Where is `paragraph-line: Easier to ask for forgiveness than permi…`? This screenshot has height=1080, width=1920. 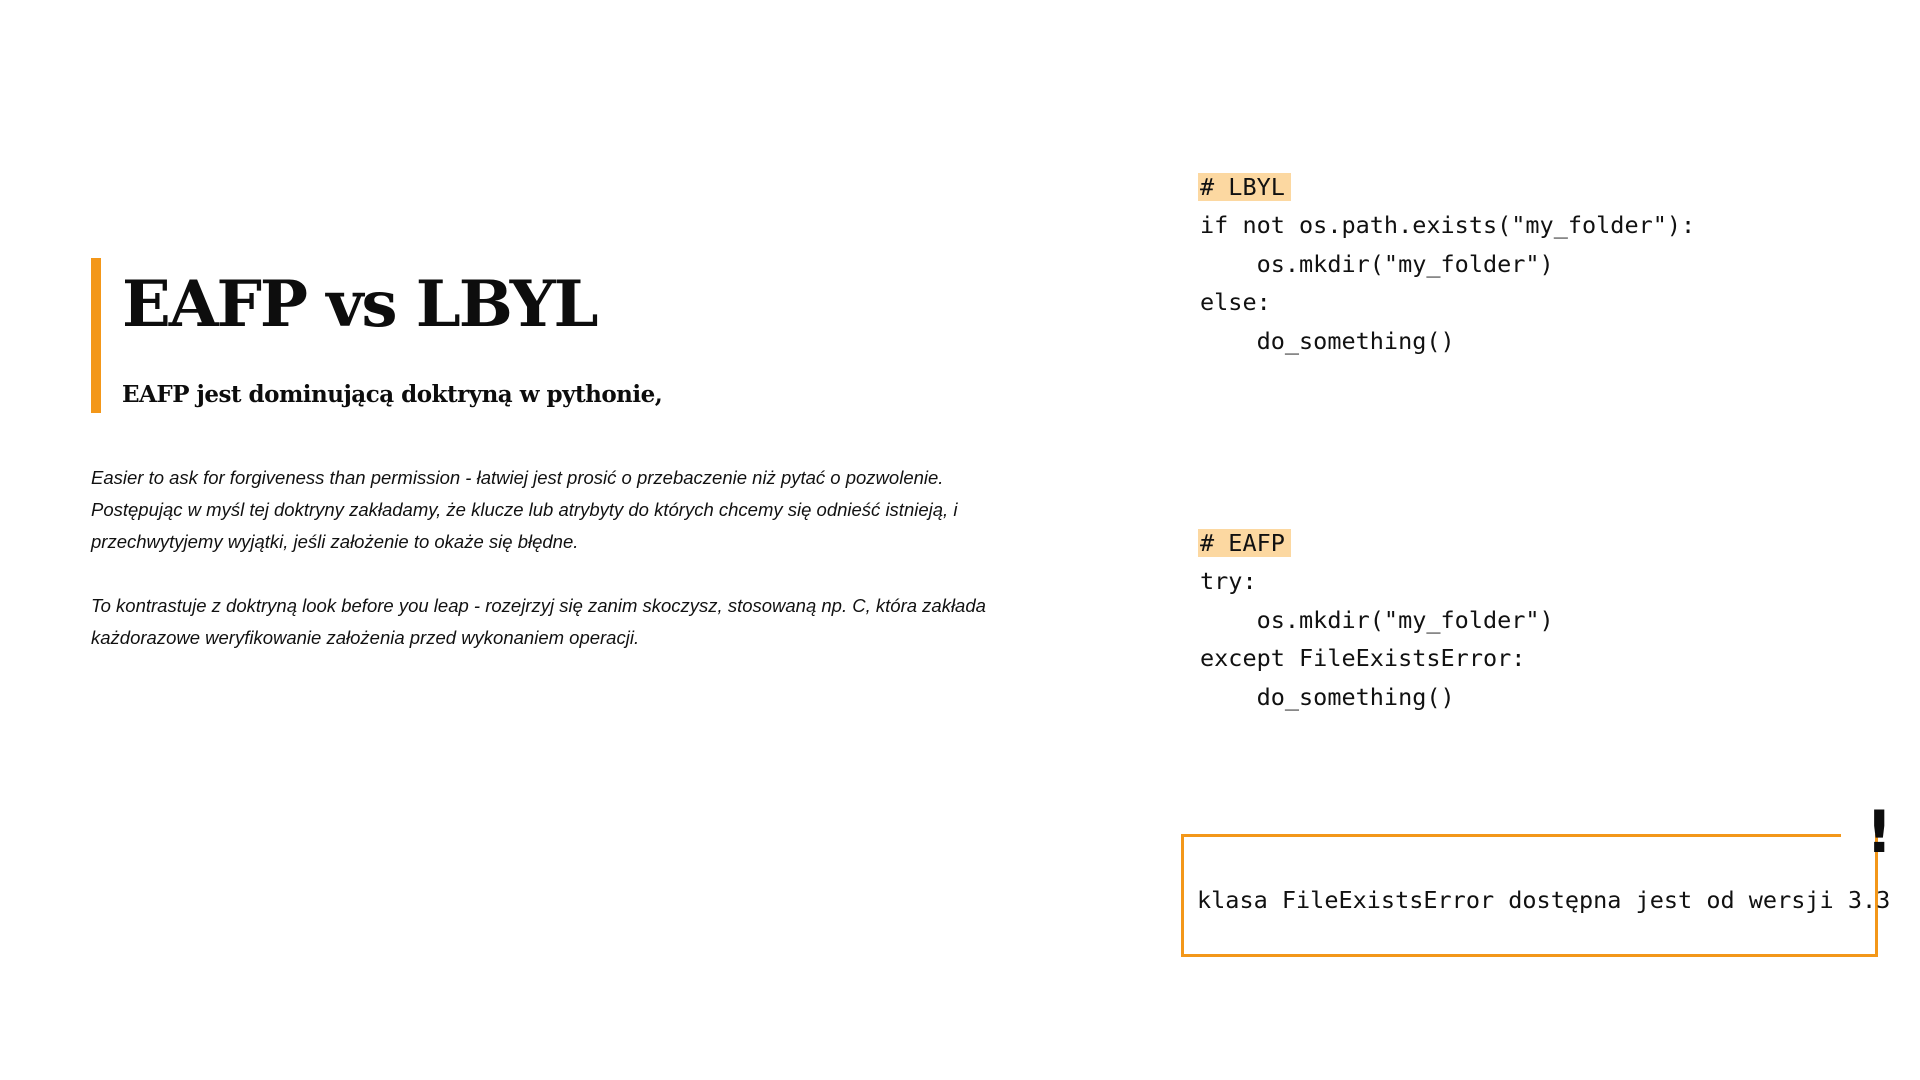 paragraph-line: Easier to ask for forgiveness than permi… is located at coordinates (517, 477).